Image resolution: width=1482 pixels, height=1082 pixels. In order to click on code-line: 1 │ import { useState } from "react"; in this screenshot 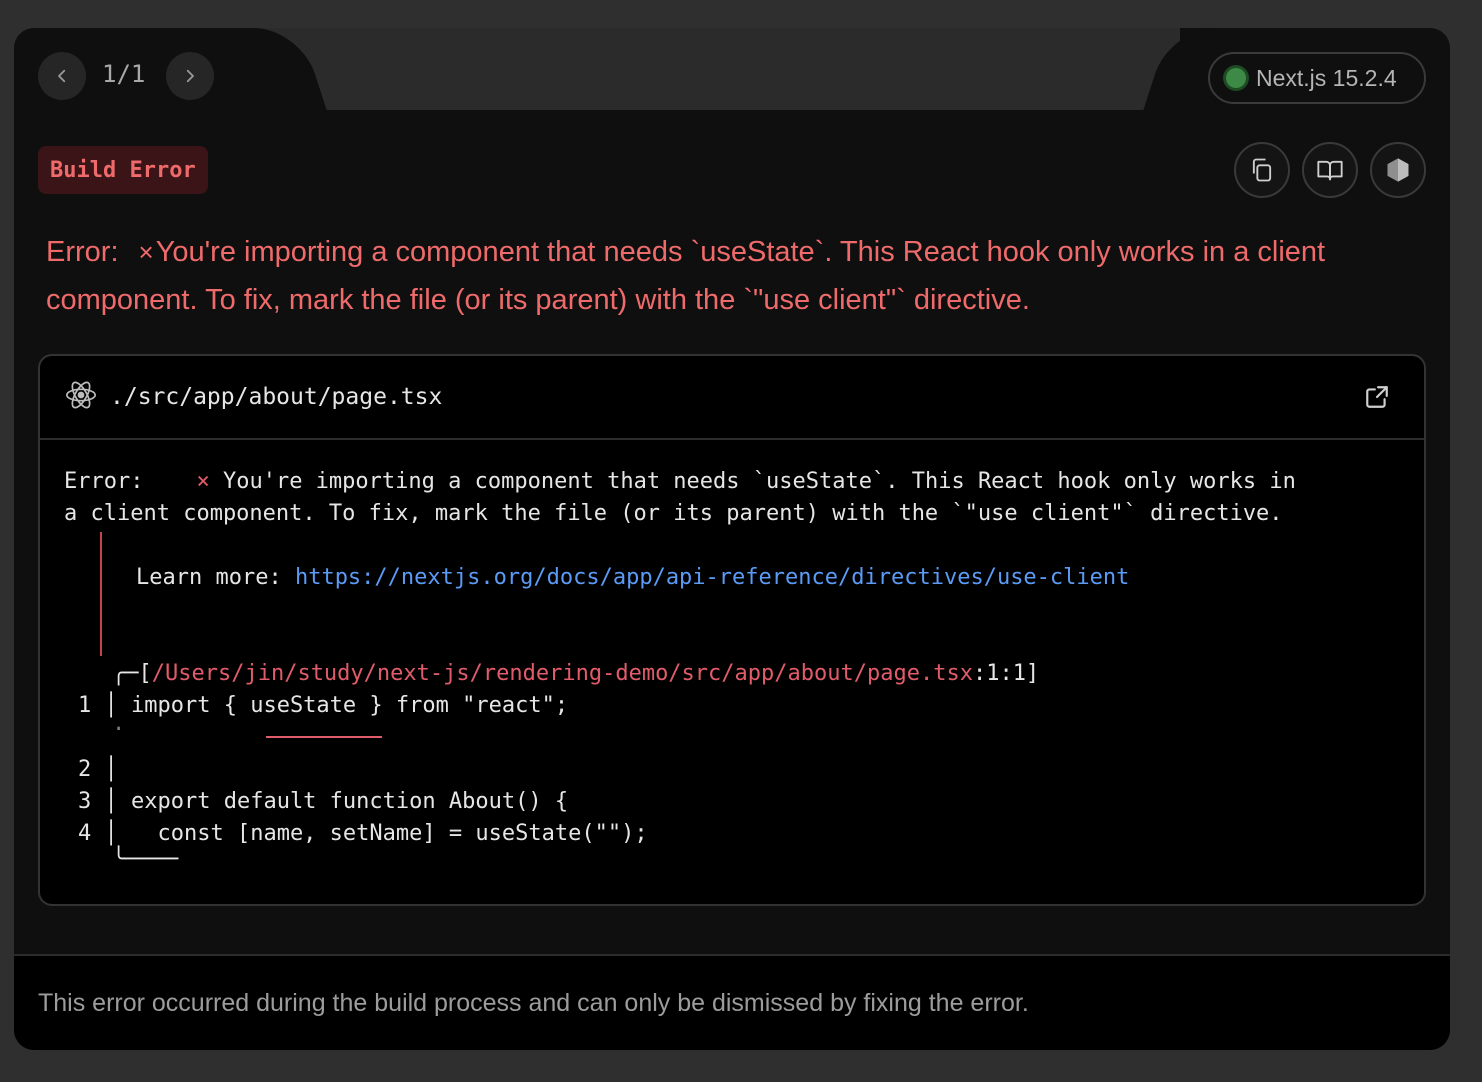, I will do `click(323, 705)`.